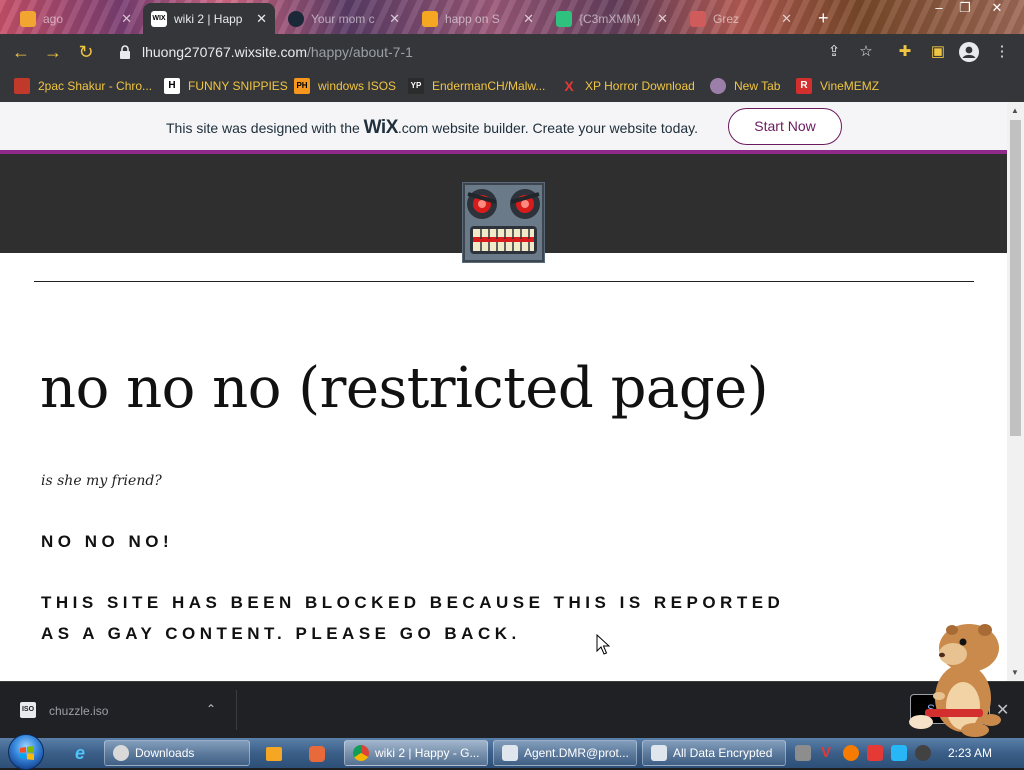 Image resolution: width=1024 pixels, height=770 pixels. Describe the element at coordinates (80, 753) in the screenshot. I see `internet-explorer-icon: e` at that location.